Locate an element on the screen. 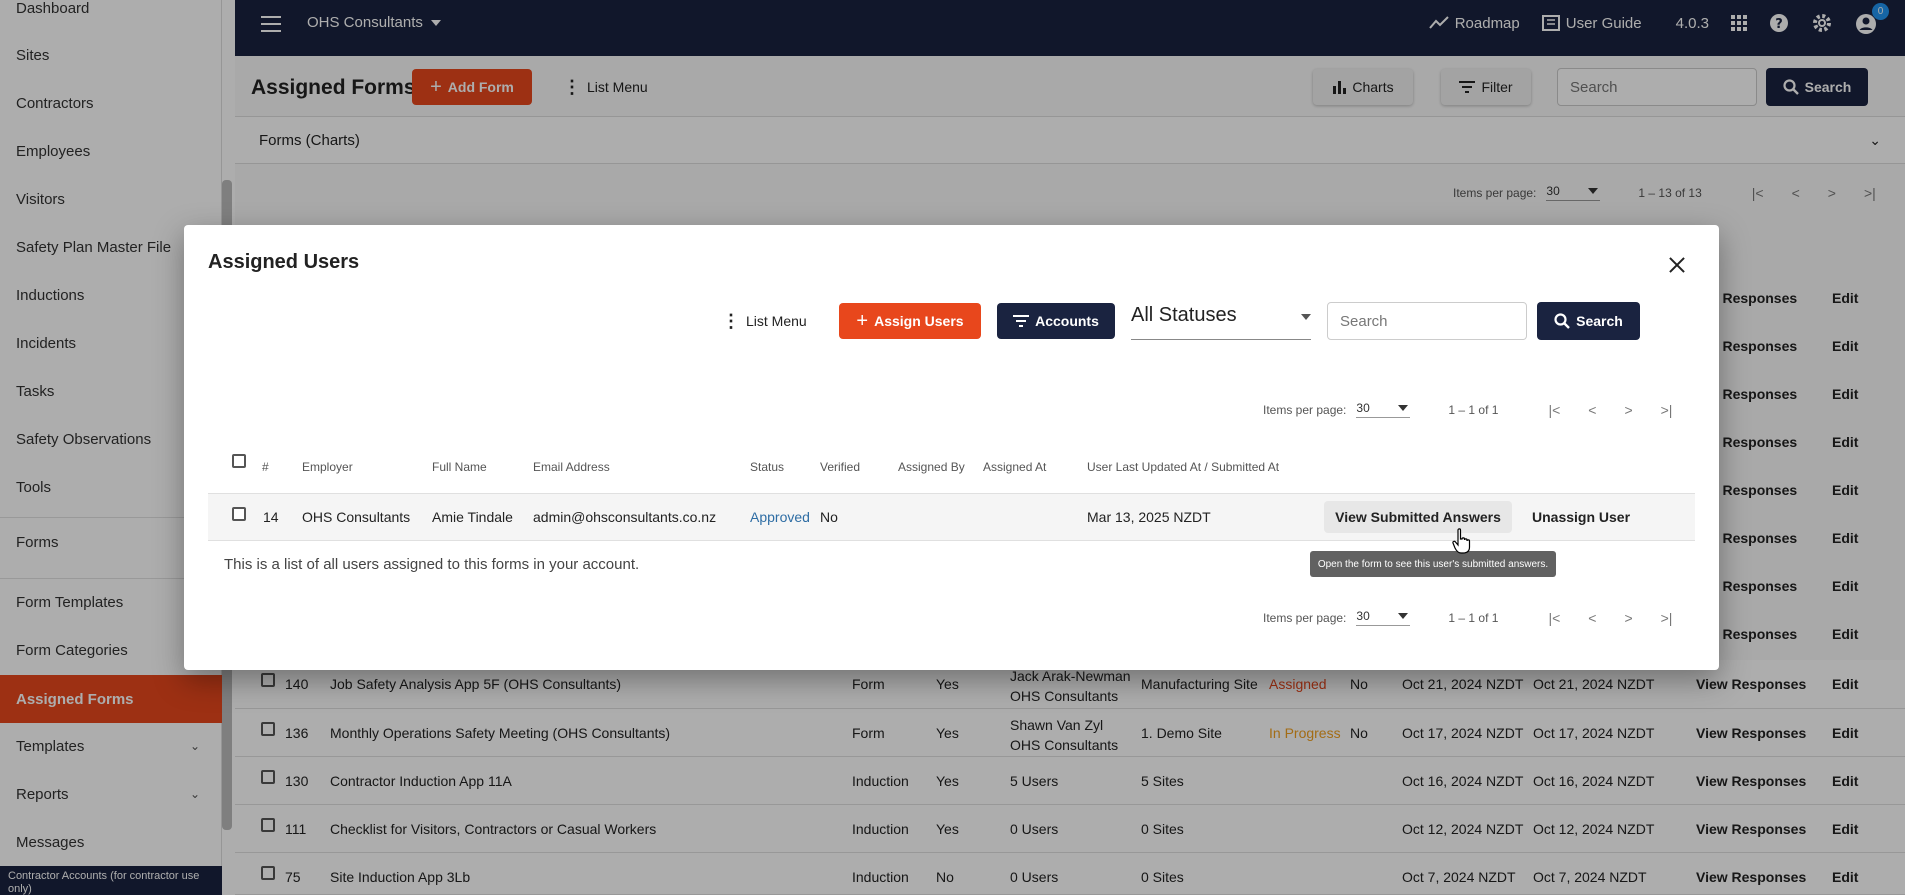 This screenshot has width=1905, height=895. assign-users-label: Assign Users is located at coordinates (919, 321).